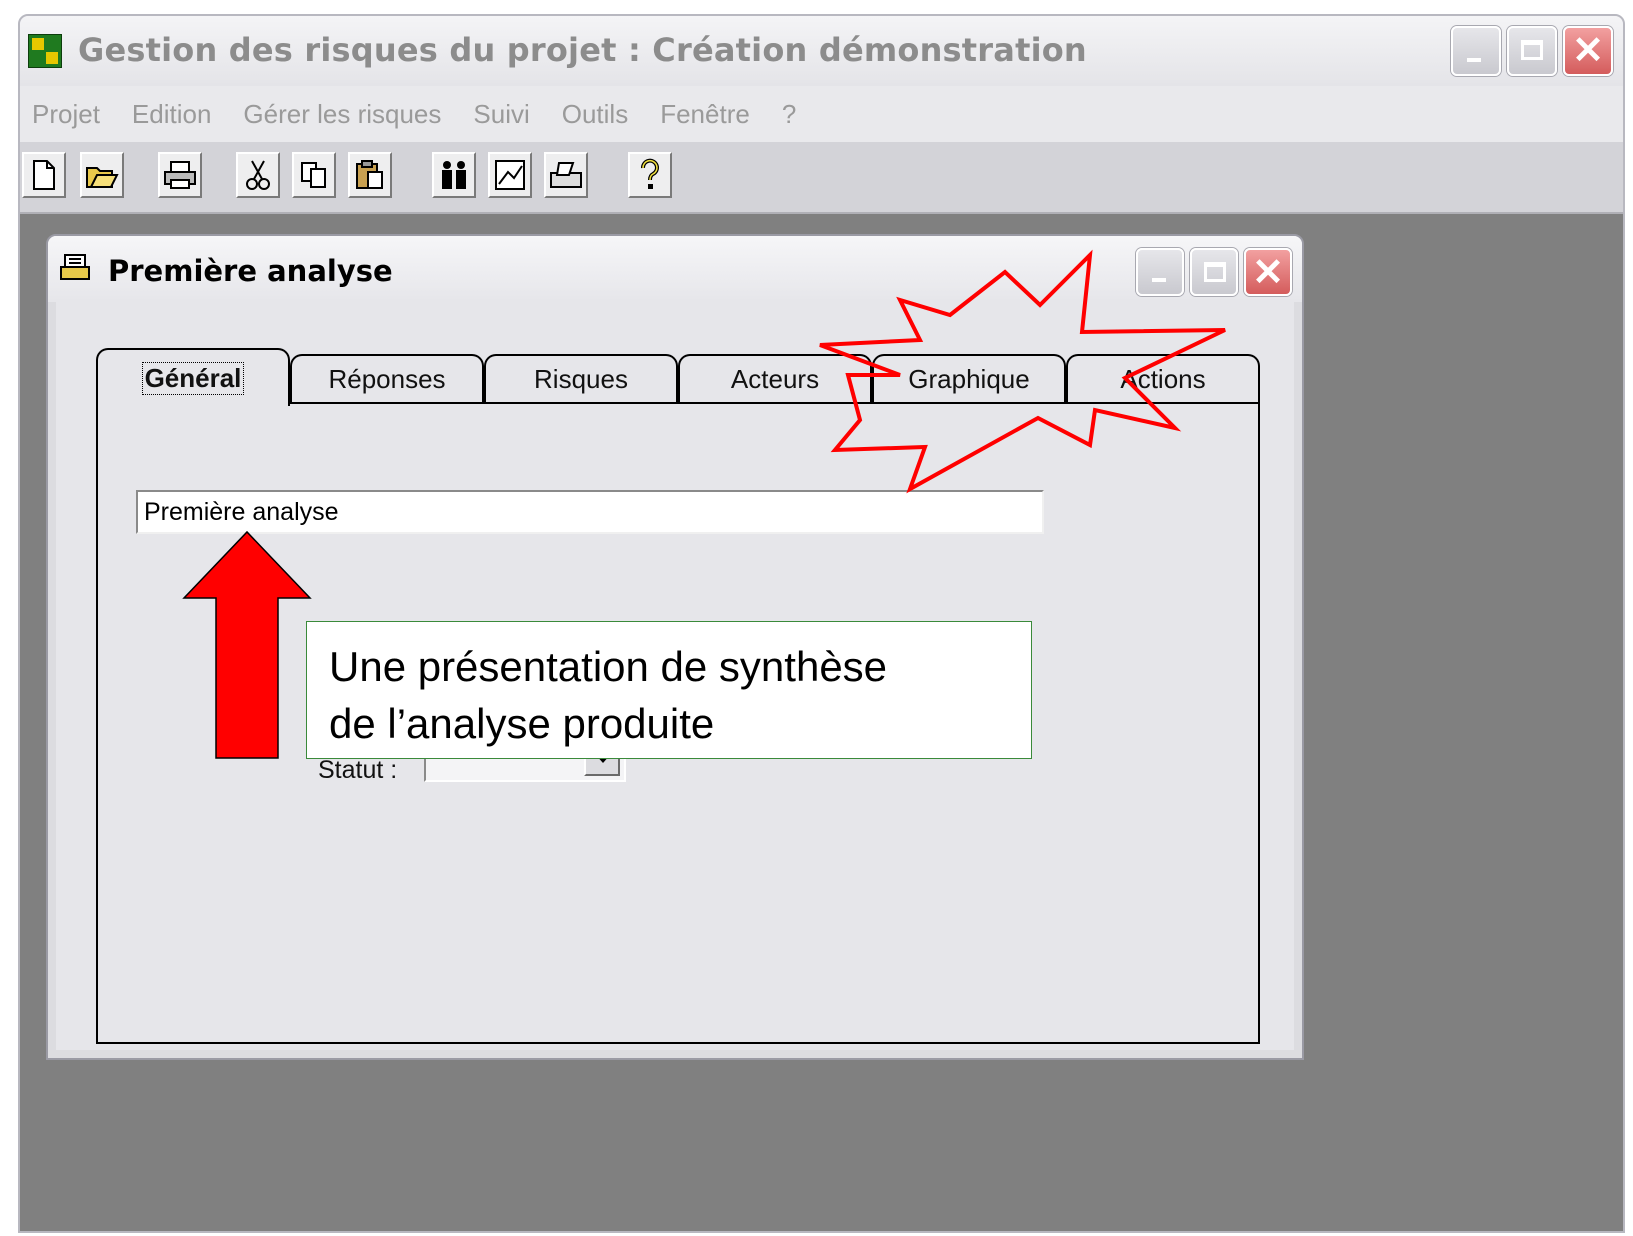 The width and height of the screenshot is (1633, 1236). I want to click on report-button, so click(566, 175).